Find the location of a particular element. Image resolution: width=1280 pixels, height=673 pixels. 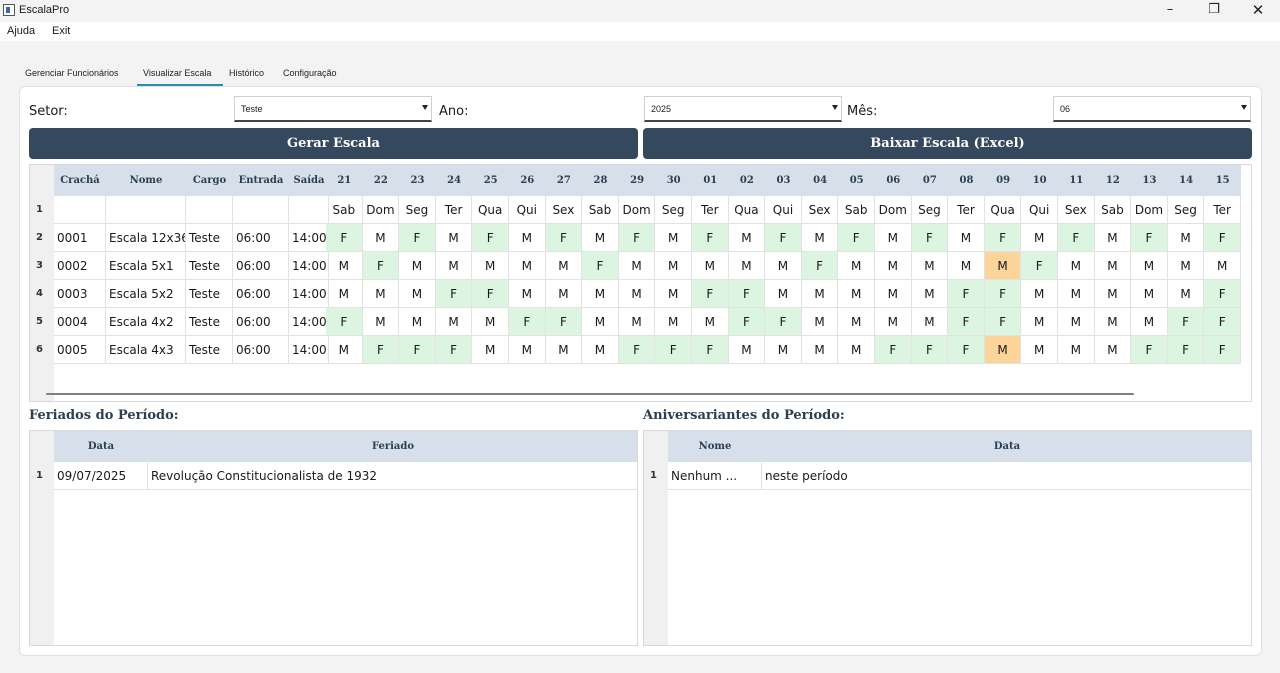

cracha-cell: 0001 is located at coordinates (80, 238).